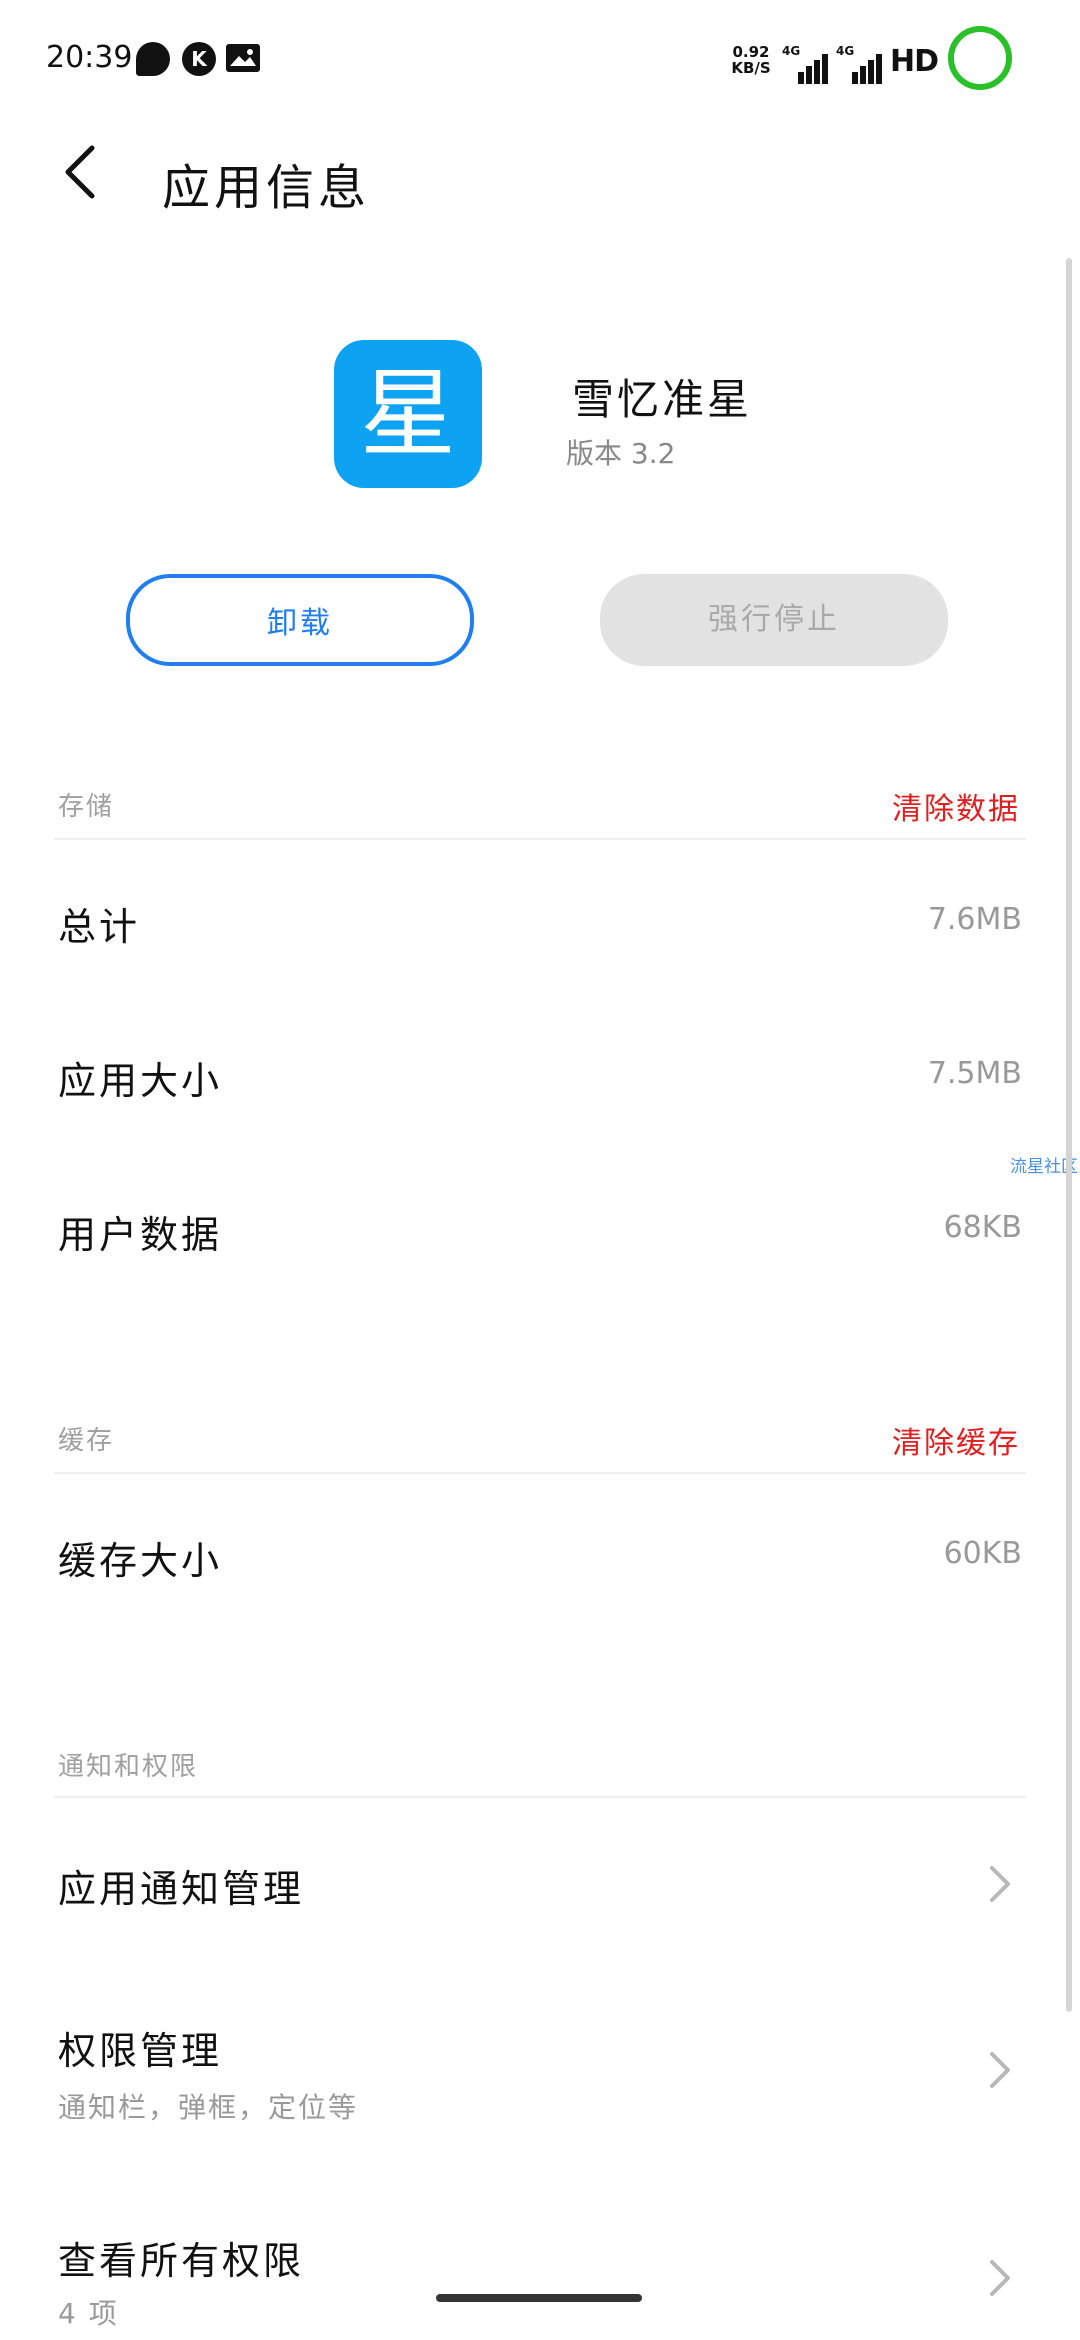 The width and height of the screenshot is (1080, 2340). I want to click on app-icon: 星, so click(408, 414).